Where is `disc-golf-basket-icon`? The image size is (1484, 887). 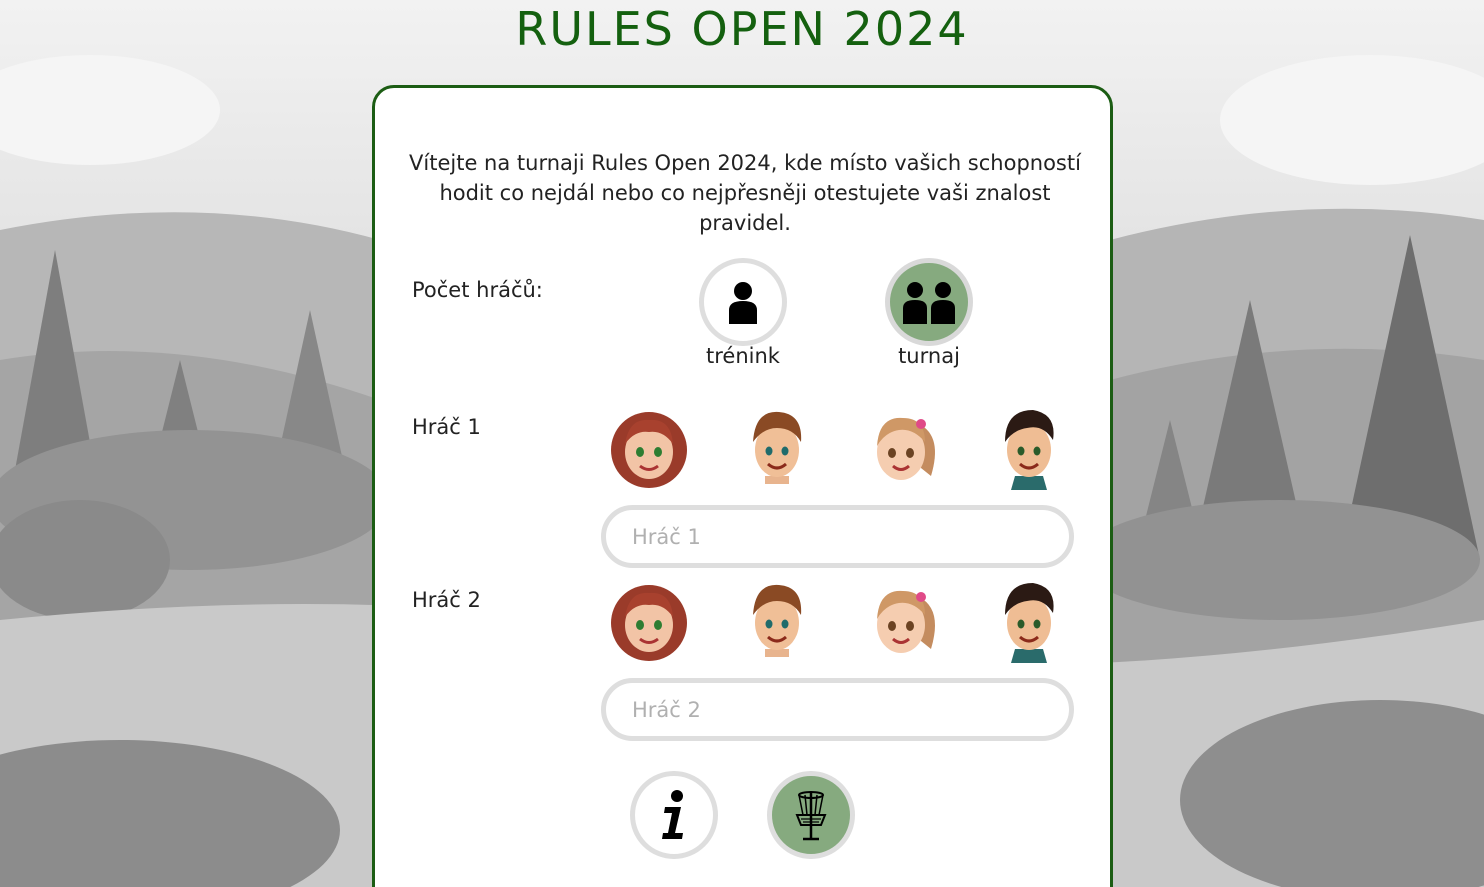
disc-golf-basket-icon is located at coordinates (811, 816).